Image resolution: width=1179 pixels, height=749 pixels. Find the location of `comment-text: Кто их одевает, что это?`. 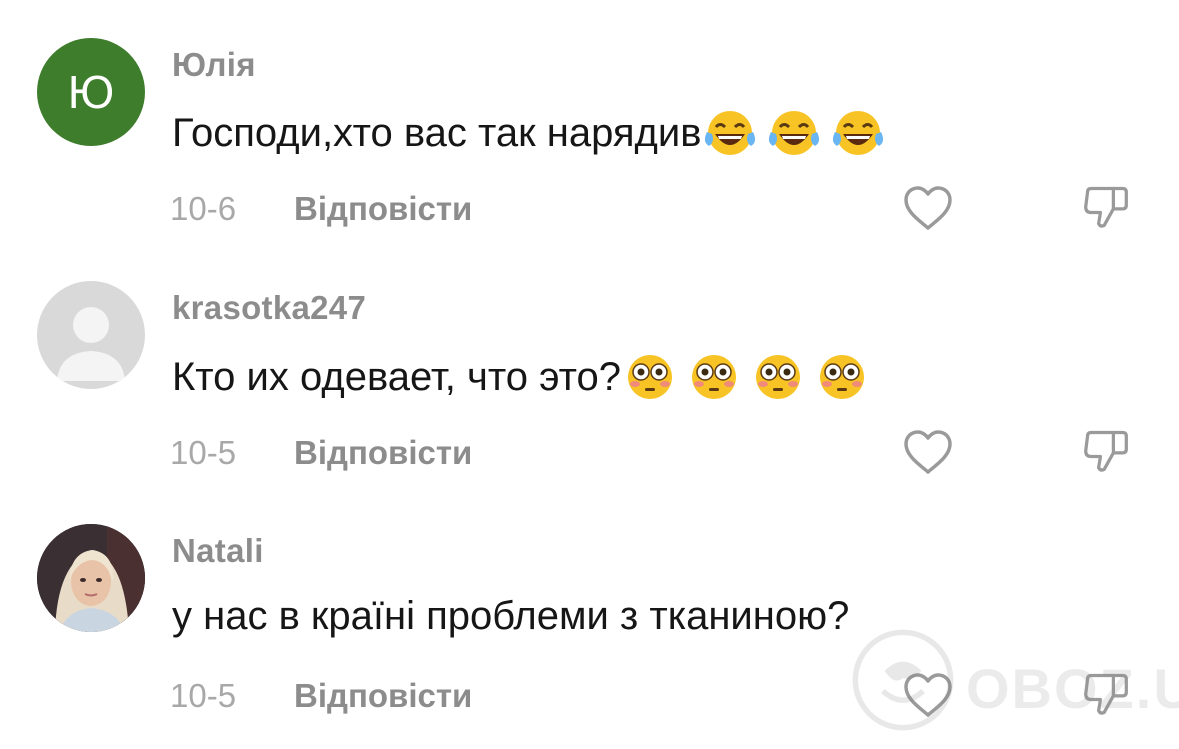

comment-text: Кто их одевает, что это? is located at coordinates (520, 377).